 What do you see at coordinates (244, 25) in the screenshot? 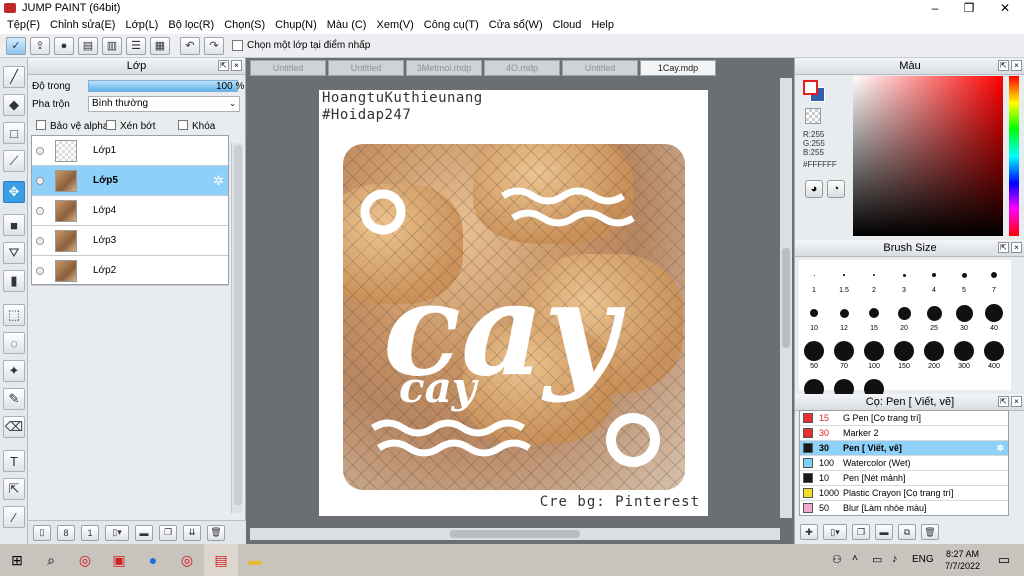
I see `menu-select: Chọn(S)` at bounding box center [244, 25].